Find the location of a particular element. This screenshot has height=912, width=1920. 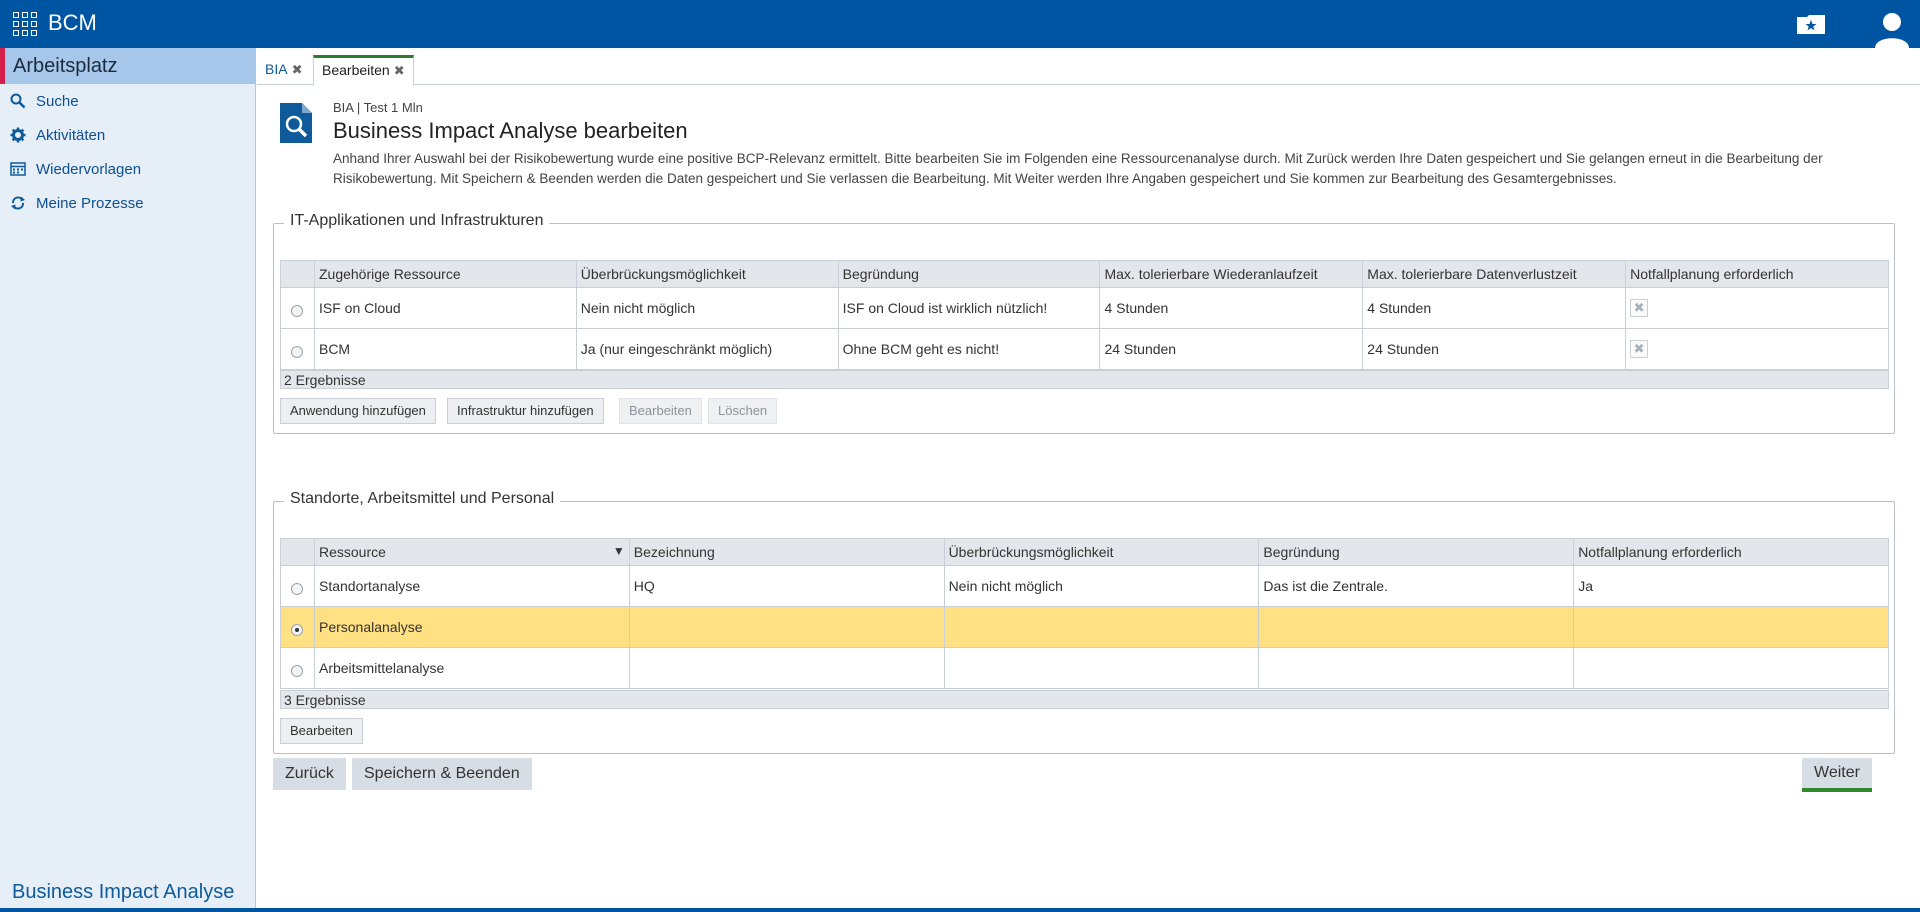

user-avatar-icon is located at coordinates (1892, 28).